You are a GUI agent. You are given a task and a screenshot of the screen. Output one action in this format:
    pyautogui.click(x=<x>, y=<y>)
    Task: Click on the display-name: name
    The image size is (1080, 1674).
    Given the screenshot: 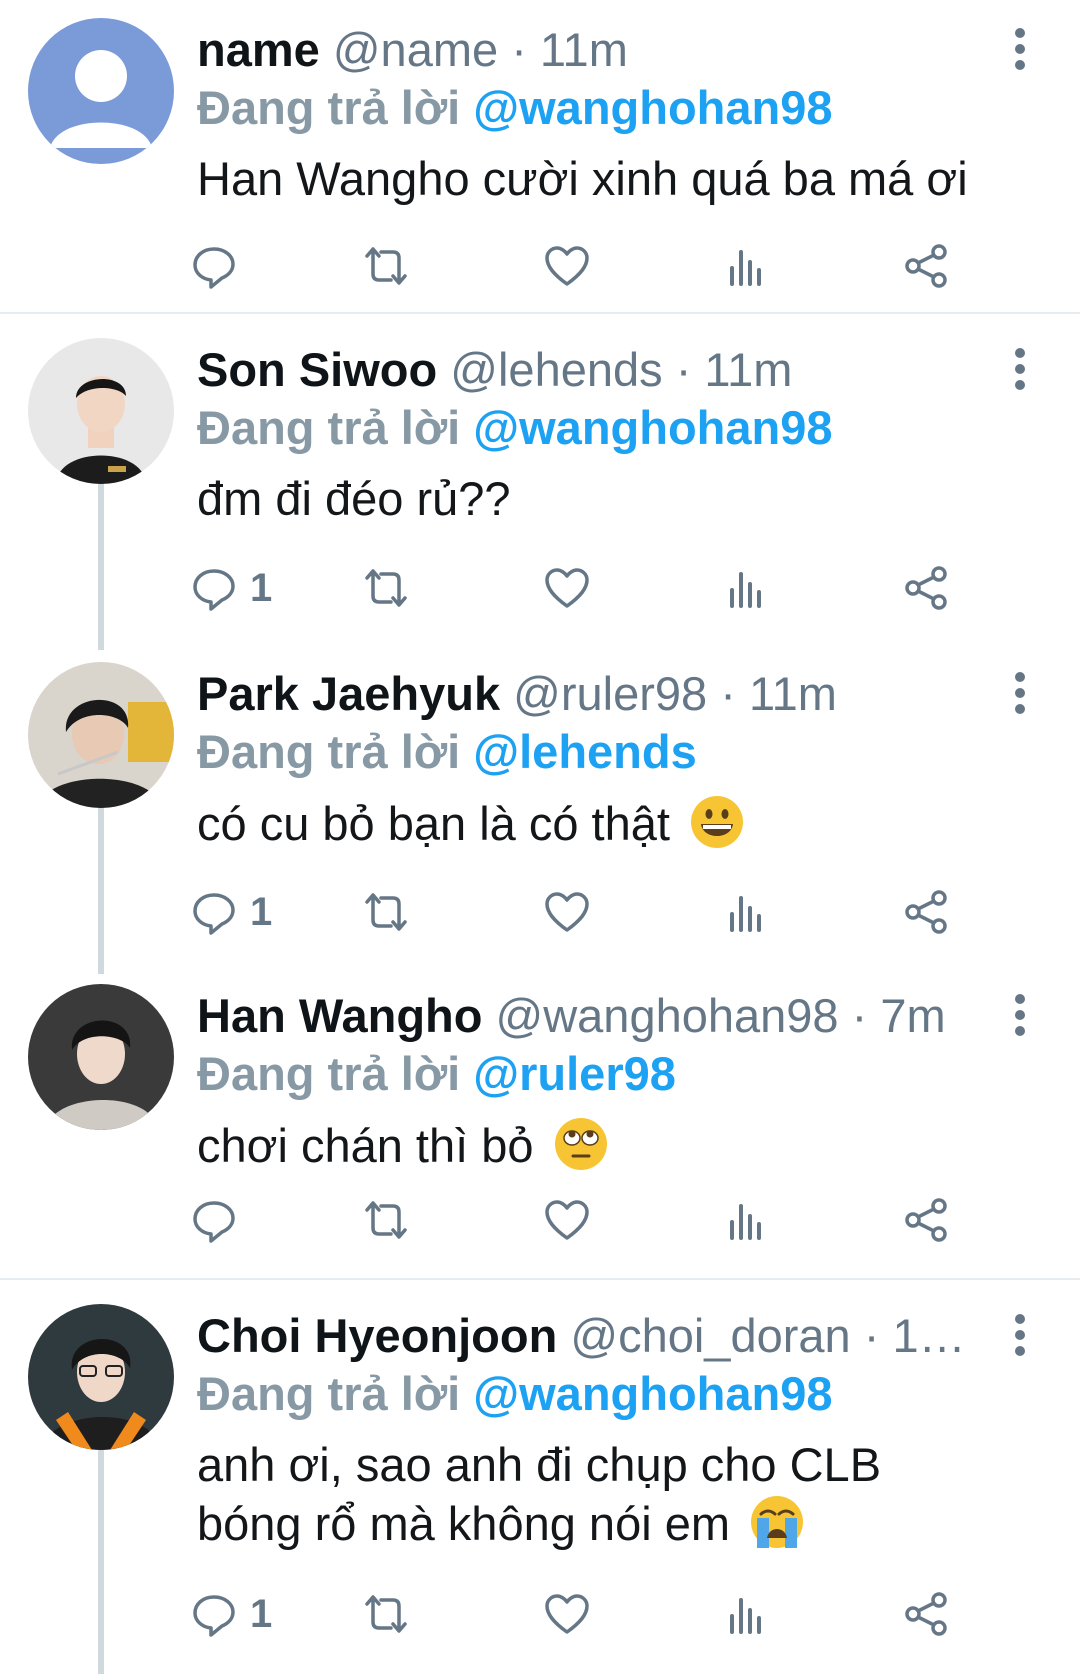 What is the action you would take?
    pyautogui.click(x=258, y=49)
    